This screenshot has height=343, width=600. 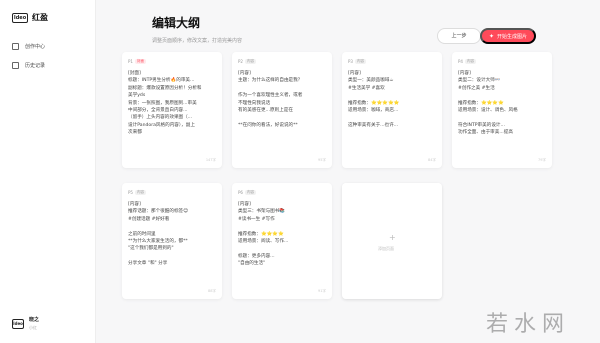 What do you see at coordinates (460, 61) in the screenshot?
I see `page-number: P4` at bounding box center [460, 61].